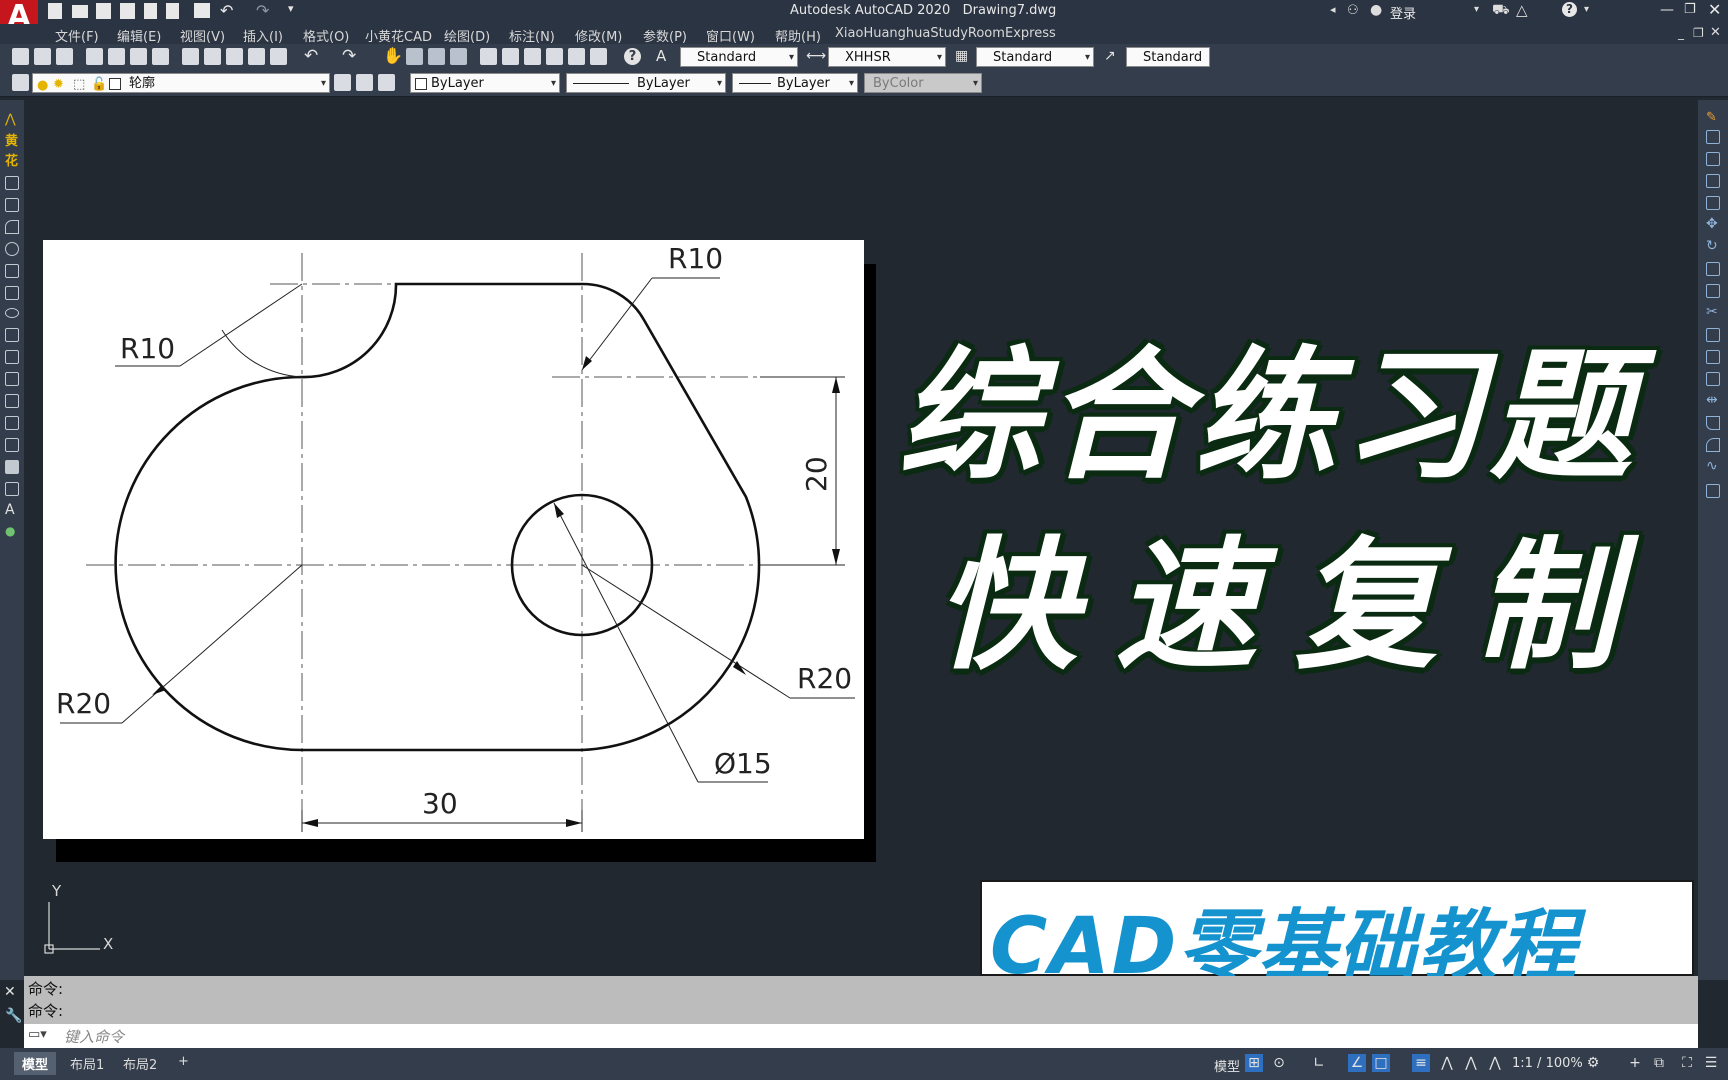 The width and height of the screenshot is (1728, 1080). Describe the element at coordinates (1353, 10) in the screenshot. I see `binoculars-icon: ⚇` at that location.